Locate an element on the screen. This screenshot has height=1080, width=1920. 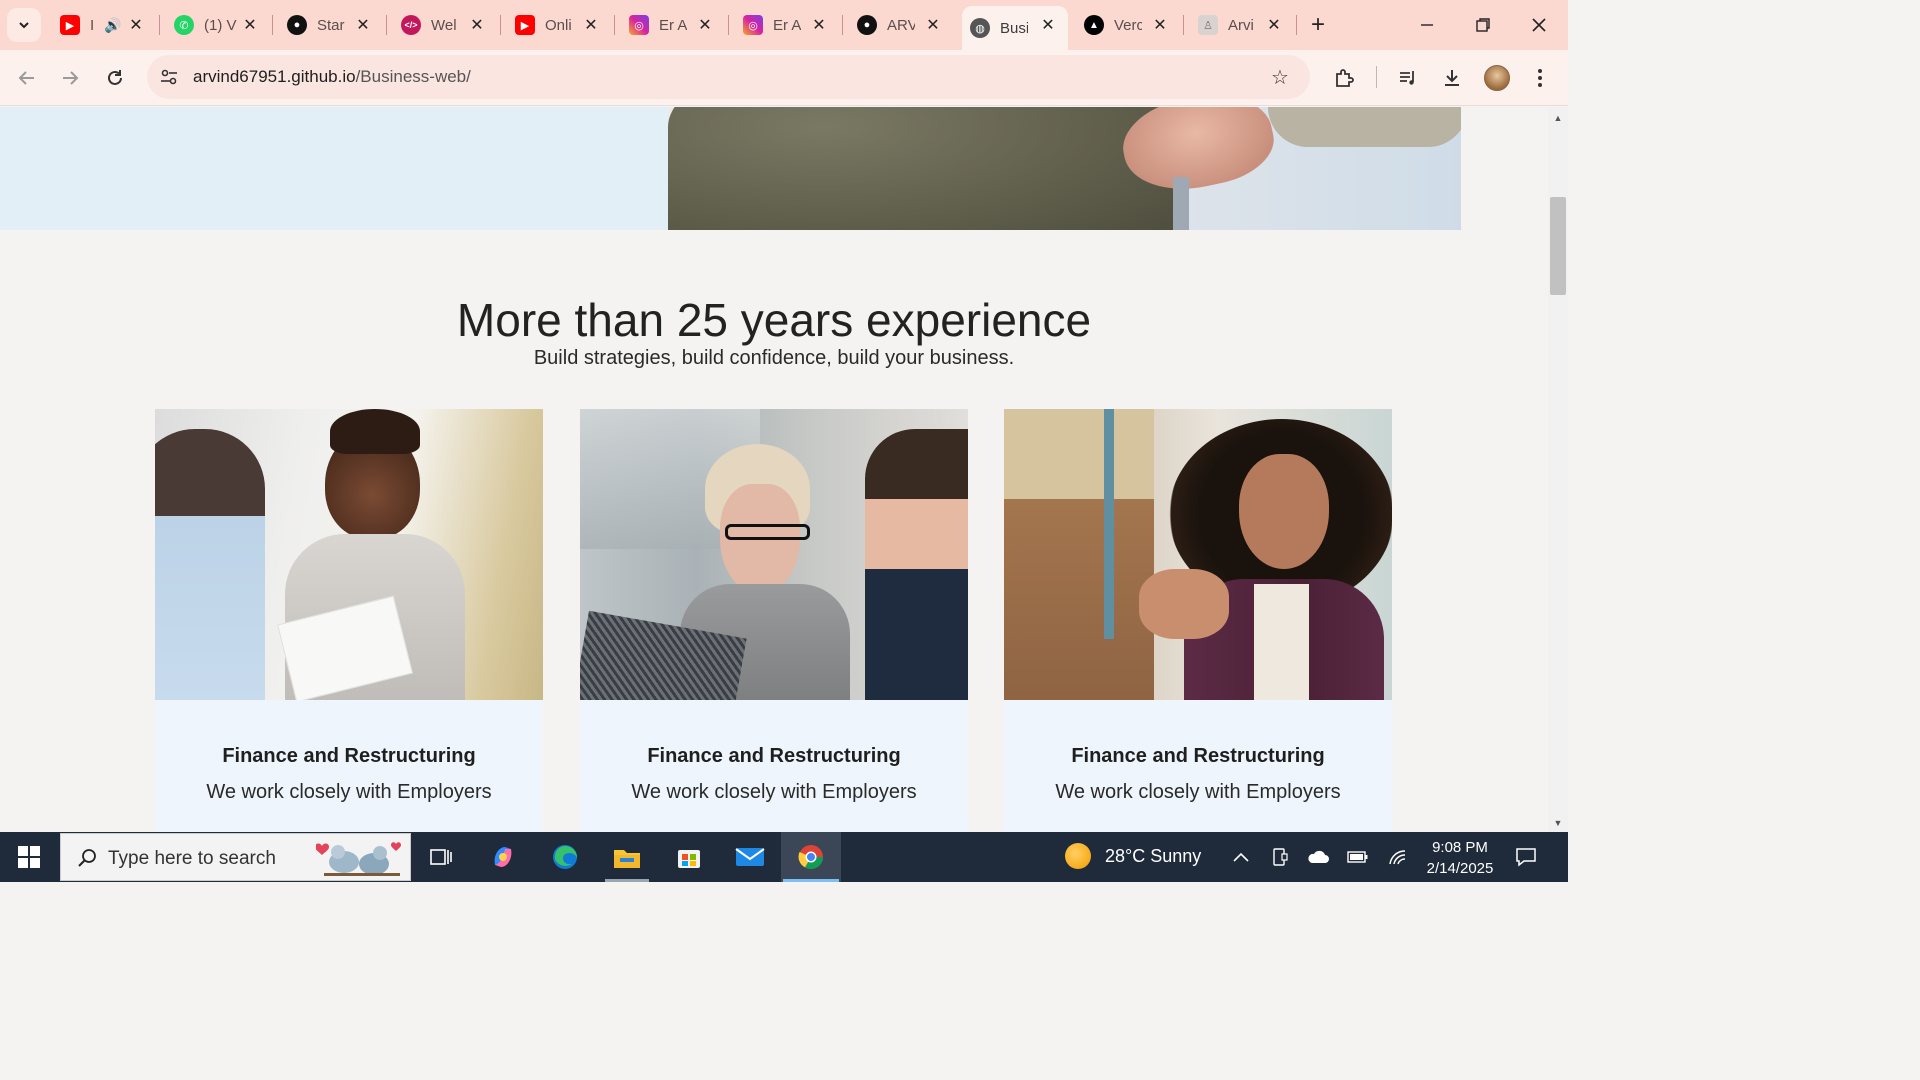
tab-business-web: ◍ Busi ✕ is located at coordinates (1015, 28).